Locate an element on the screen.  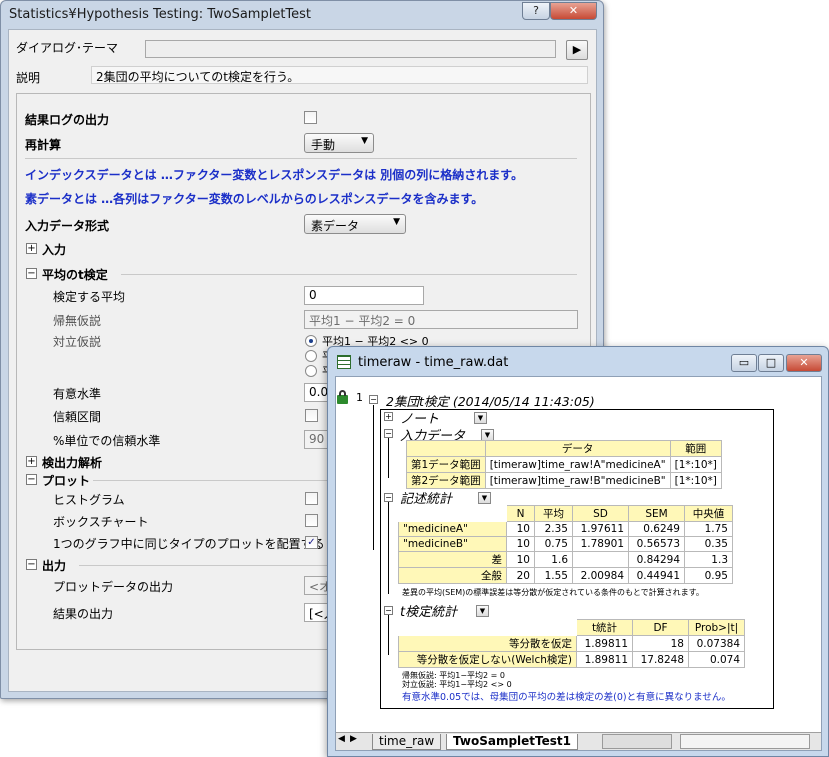
table-cell: "medicineB" is located at coordinates (452, 544).